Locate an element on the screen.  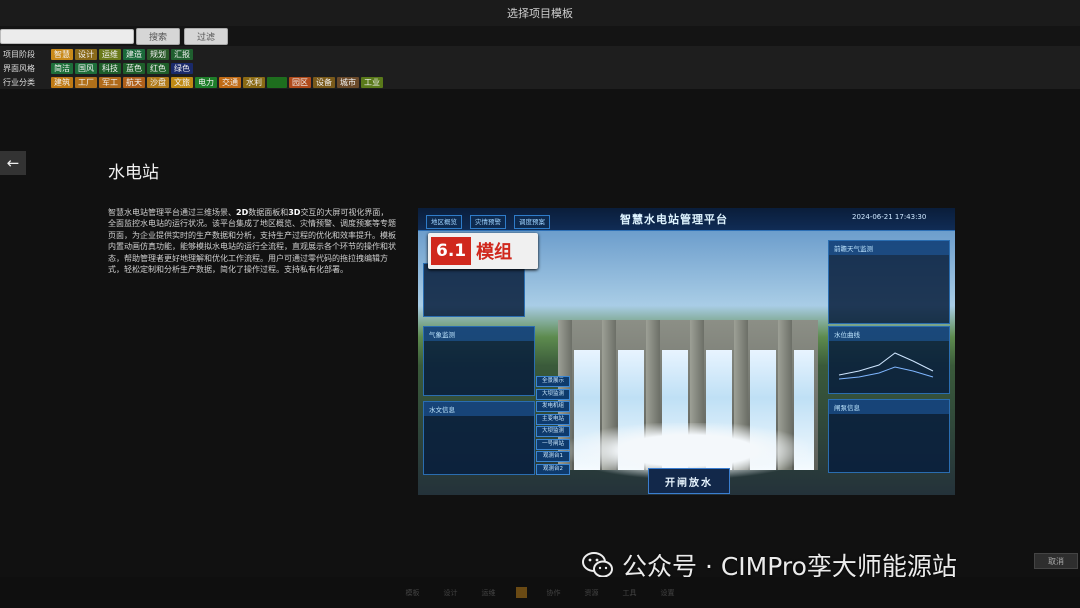
arrow-left-icon: ← is located at coordinates (13, 163).